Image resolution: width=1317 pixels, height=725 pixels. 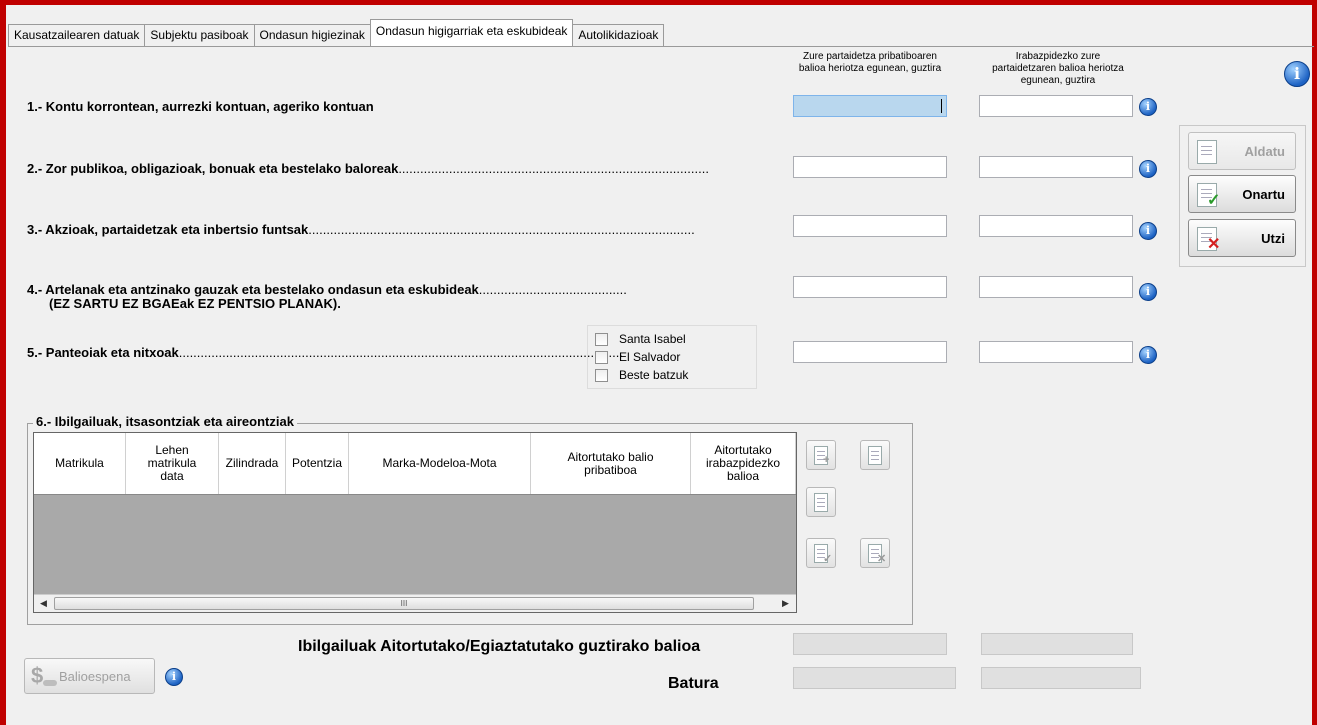 I want to click on batura-label: Batura, so click(x=693, y=683).